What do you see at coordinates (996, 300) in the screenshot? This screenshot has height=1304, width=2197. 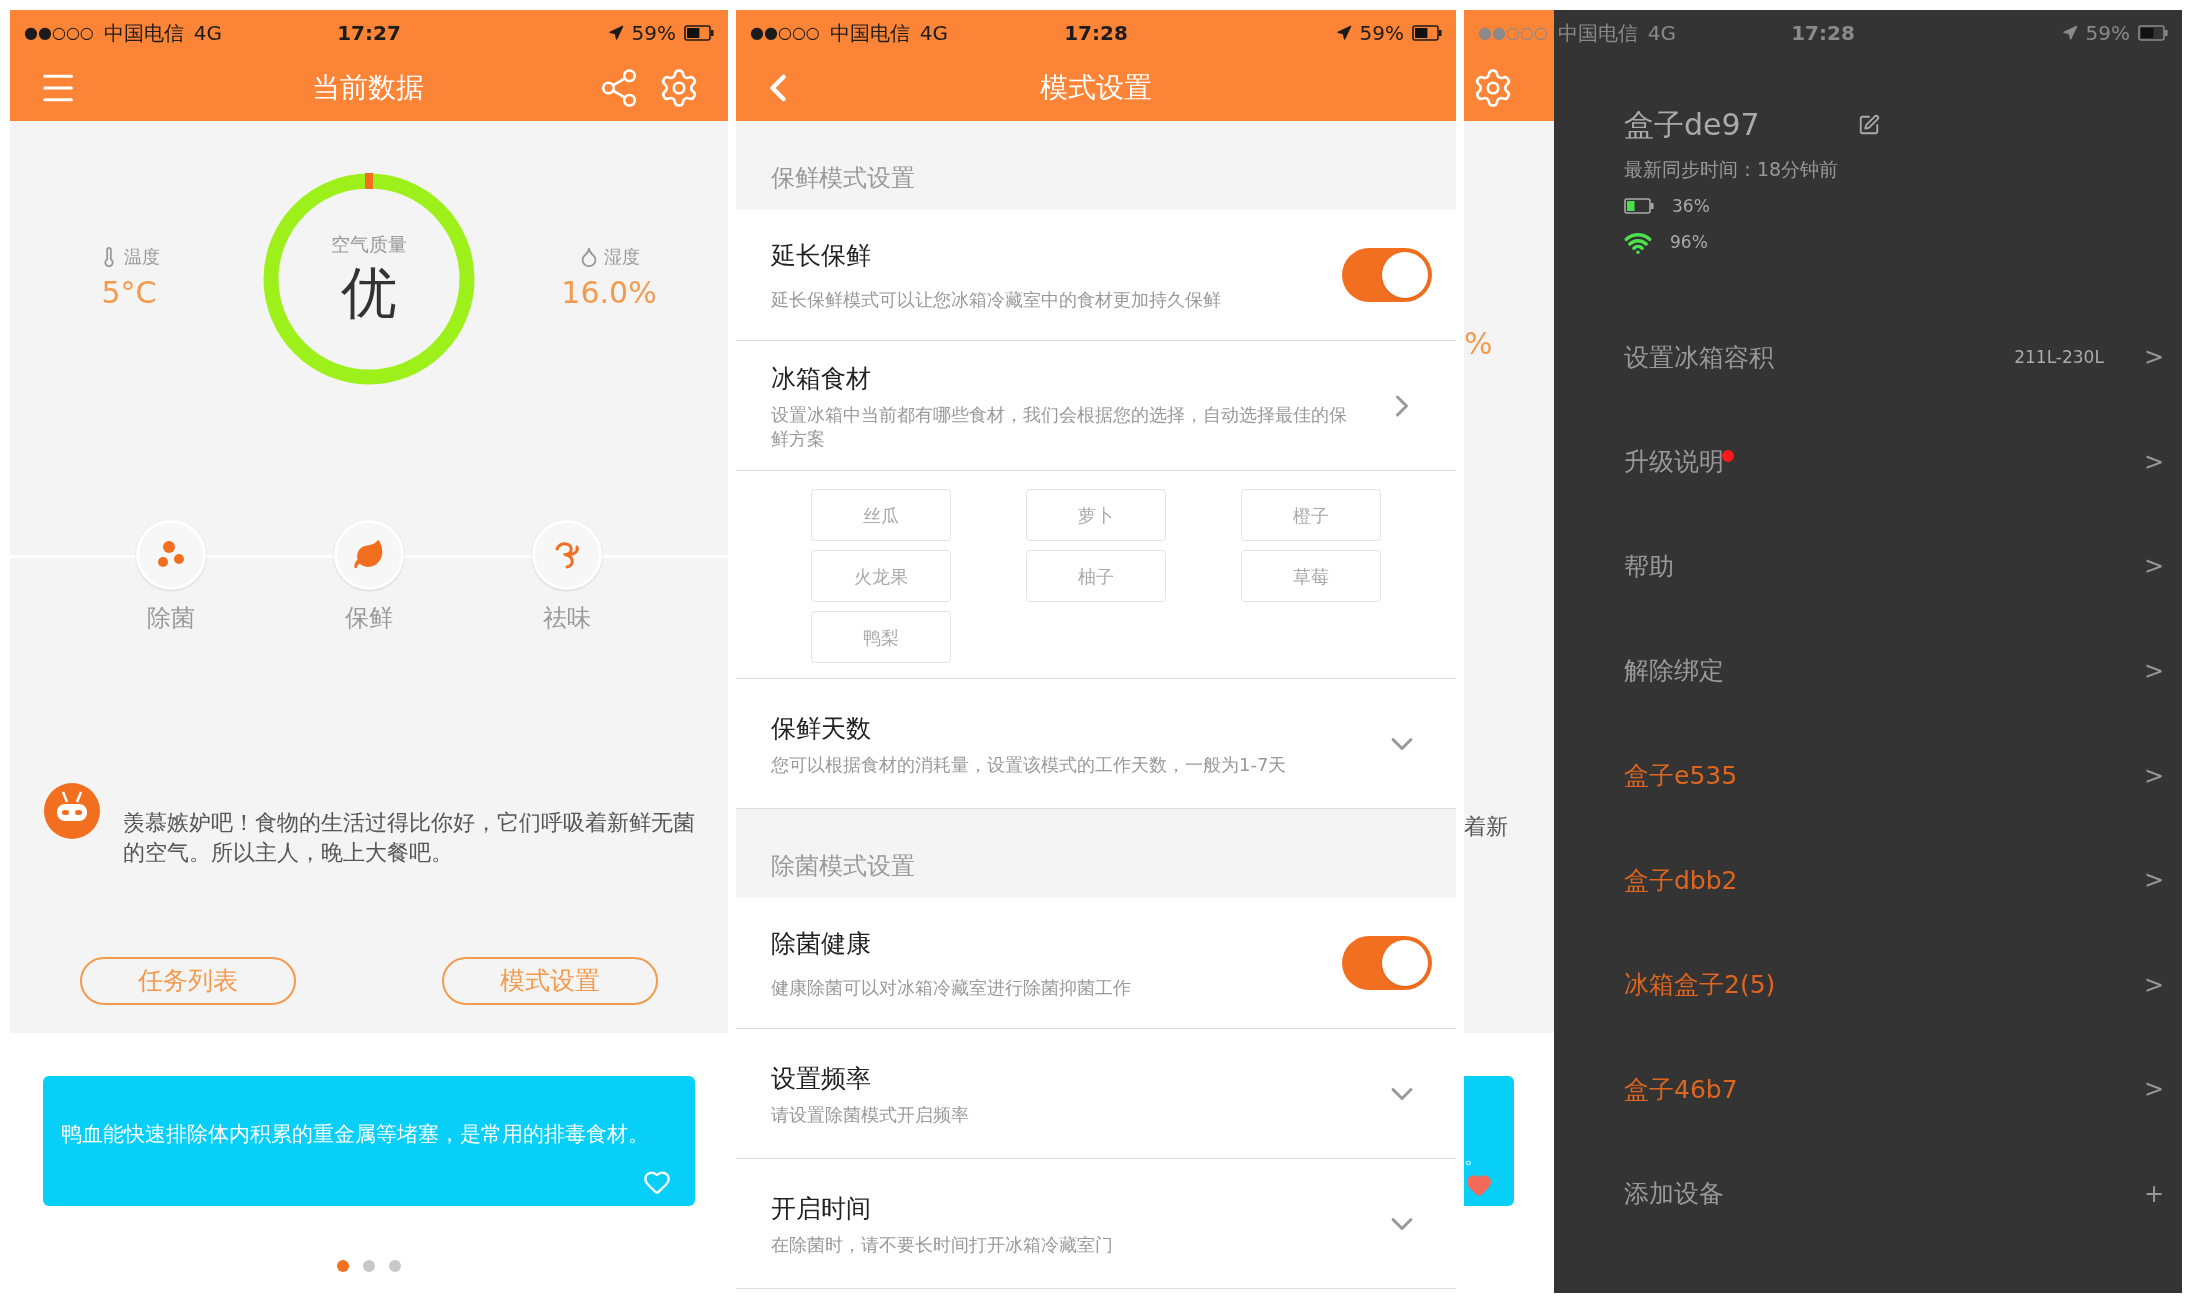 I see `setting-description: 延长保鲜模式可以让您冰箱冷藏室中的食材更加持久保鲜` at bounding box center [996, 300].